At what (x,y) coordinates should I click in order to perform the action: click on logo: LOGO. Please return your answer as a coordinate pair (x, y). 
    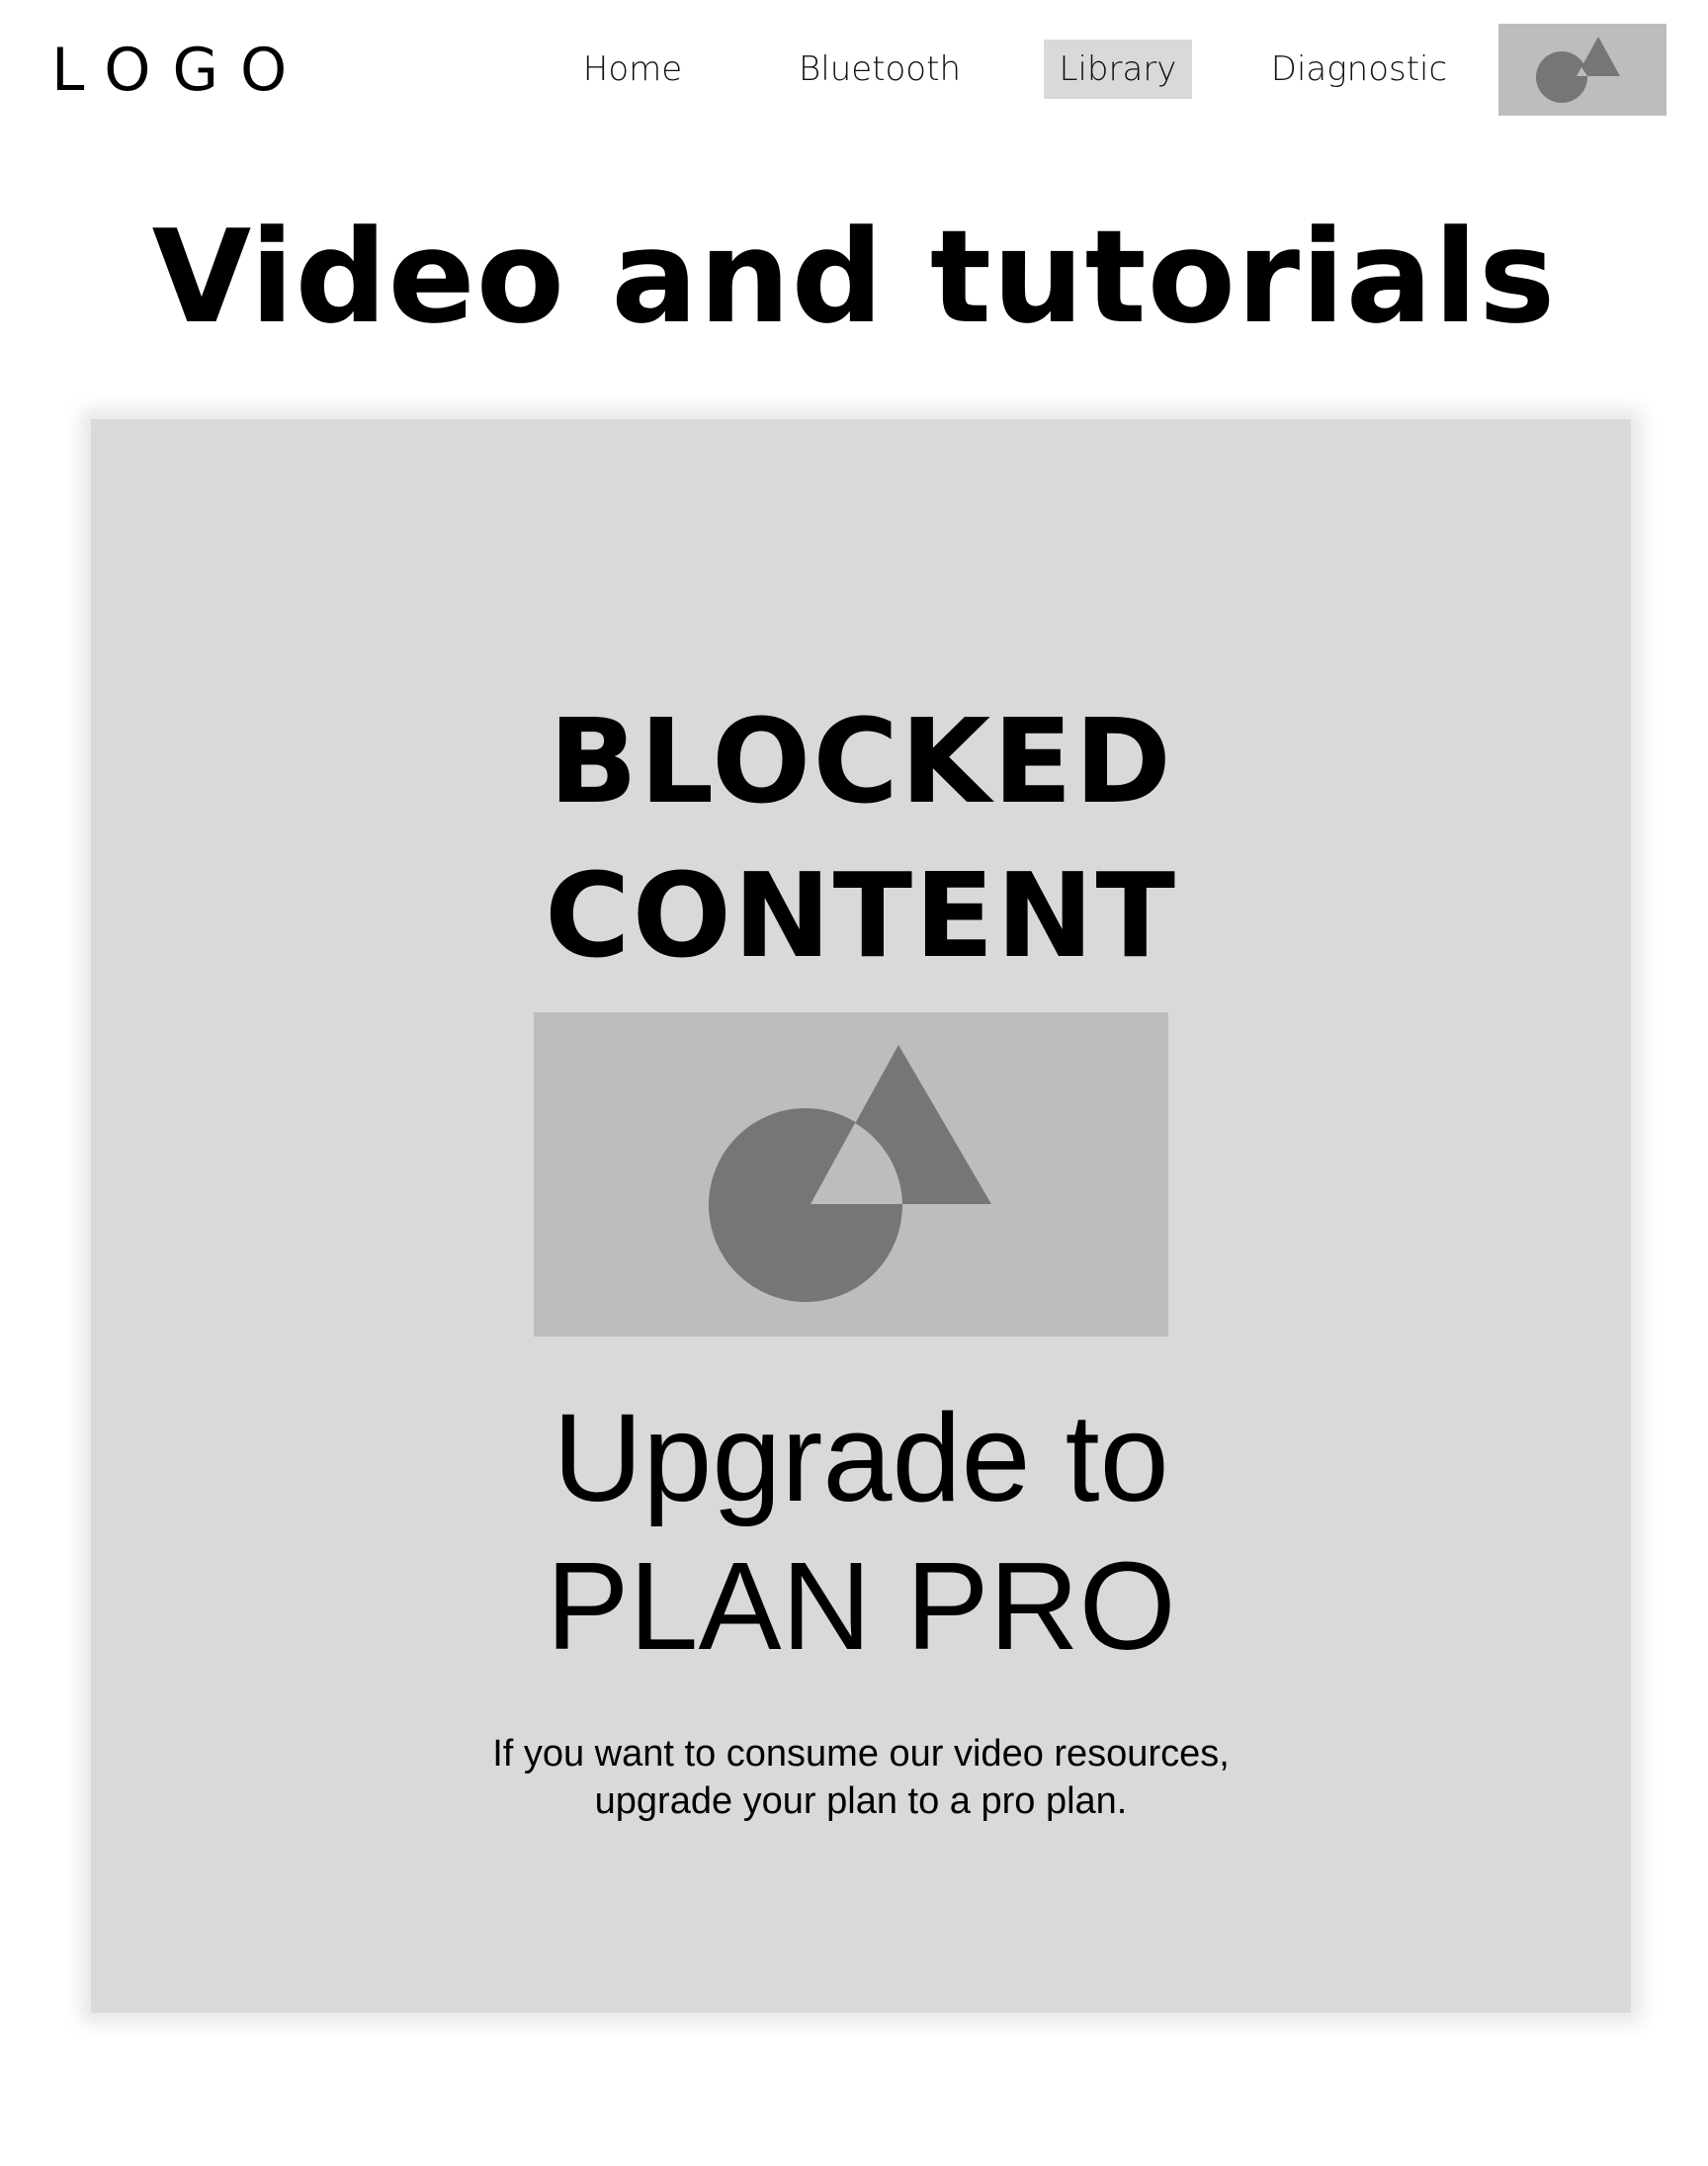
    Looking at the image, I should click on (179, 70).